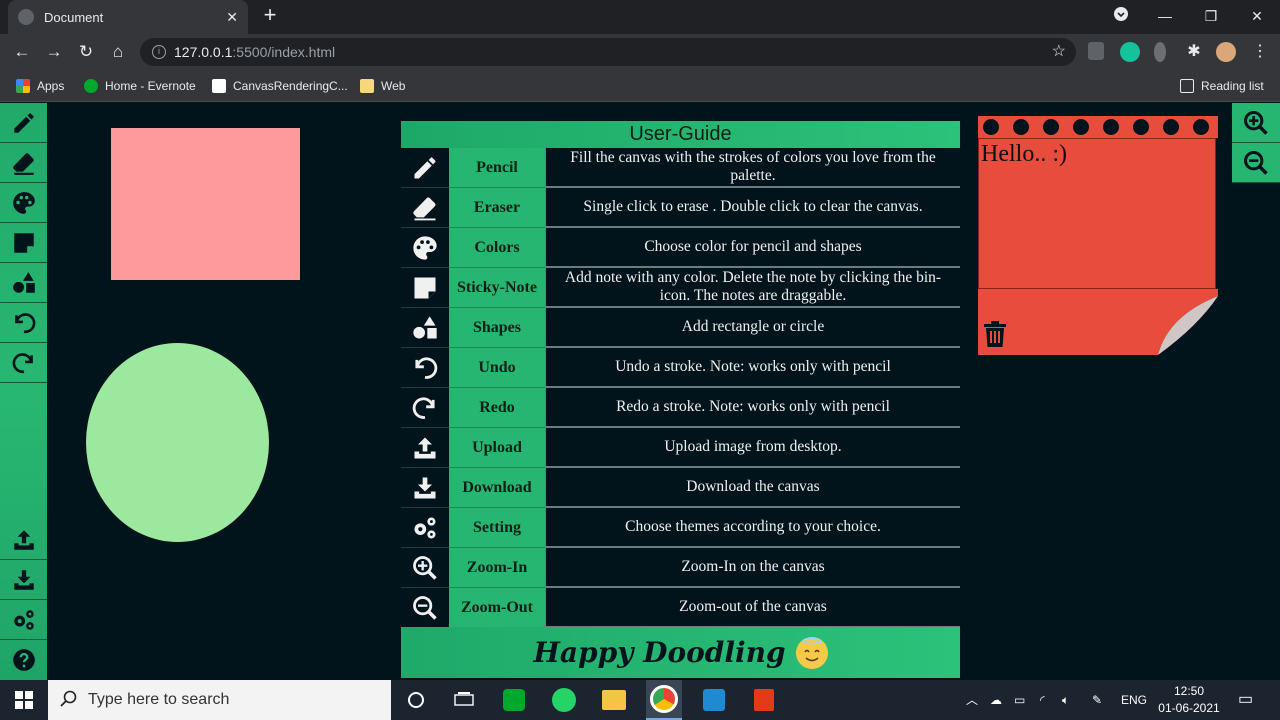 This screenshot has height=720, width=1280. Describe the element at coordinates (1097, 213) in the screenshot. I see `sticky-note-textarea: Hello.. :)` at that location.